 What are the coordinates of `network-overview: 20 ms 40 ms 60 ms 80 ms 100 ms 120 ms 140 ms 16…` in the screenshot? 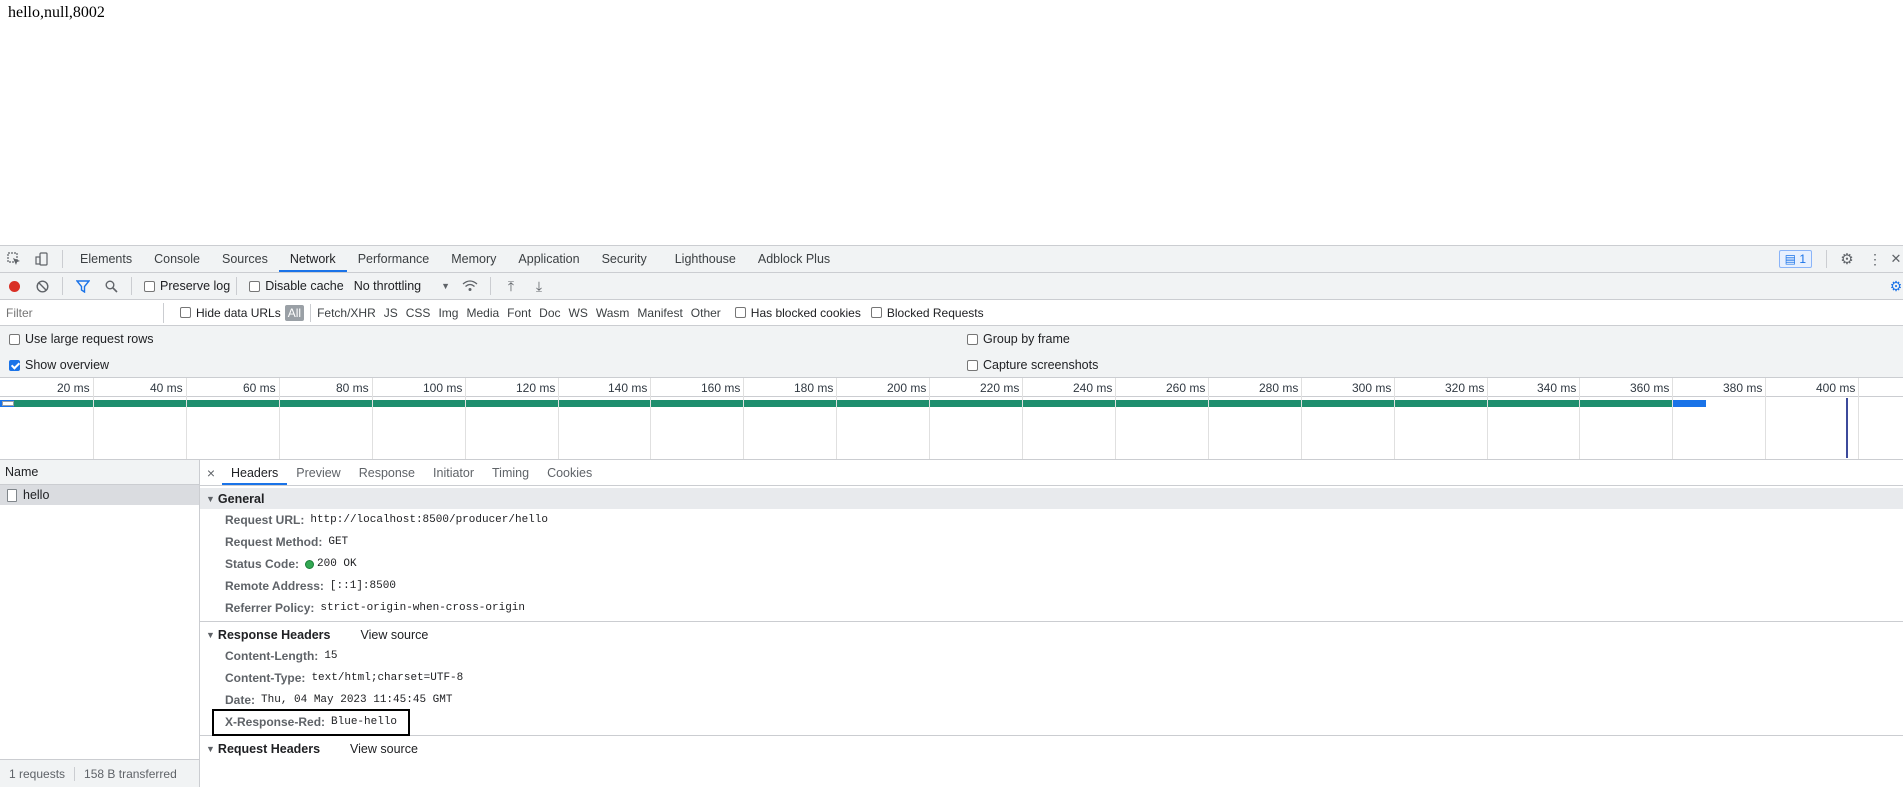 It's located at (951, 419).